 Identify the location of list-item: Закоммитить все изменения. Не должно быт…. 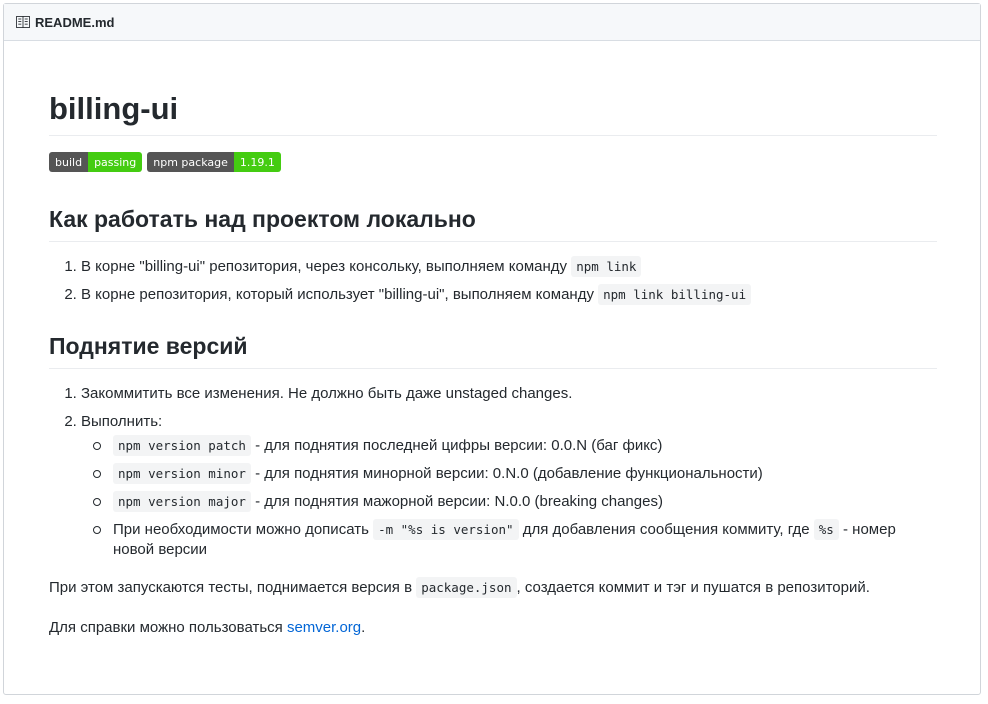
(509, 394).